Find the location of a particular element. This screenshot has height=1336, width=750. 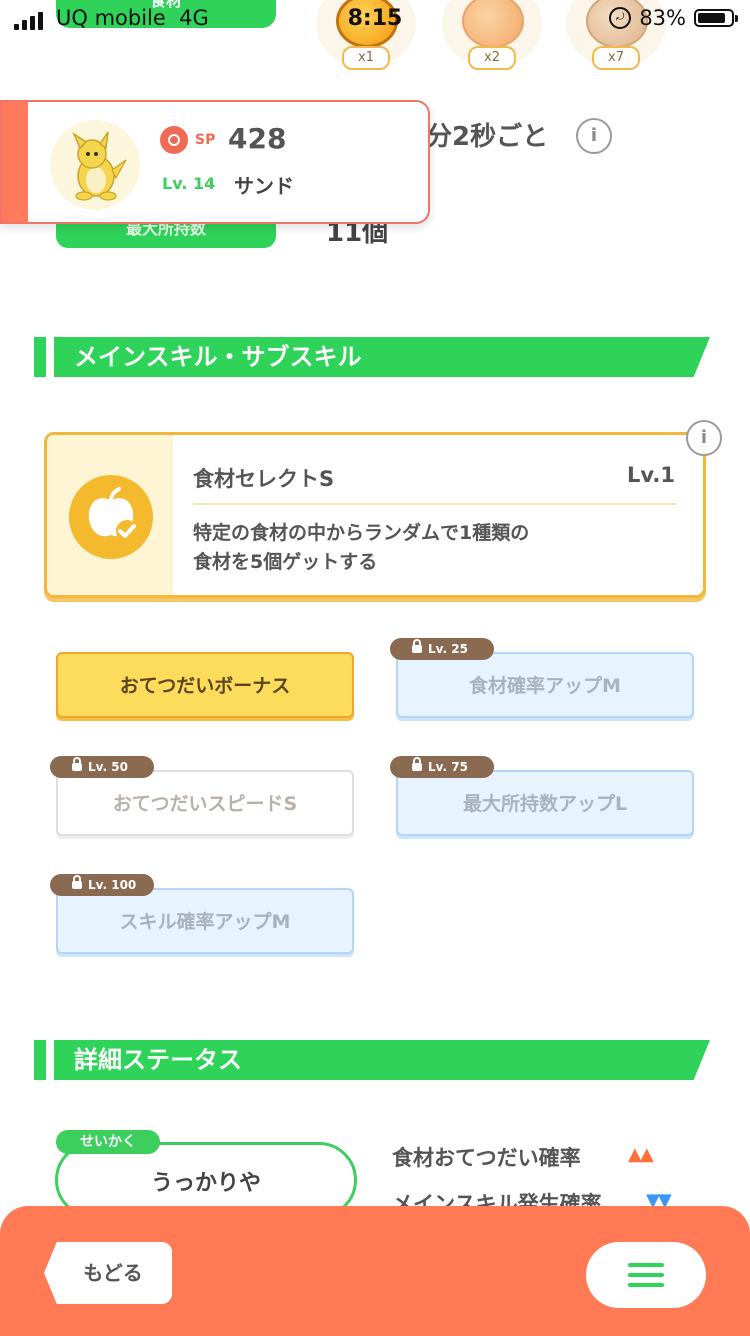

section-title: 詳細ステータス is located at coordinates (158, 1060).